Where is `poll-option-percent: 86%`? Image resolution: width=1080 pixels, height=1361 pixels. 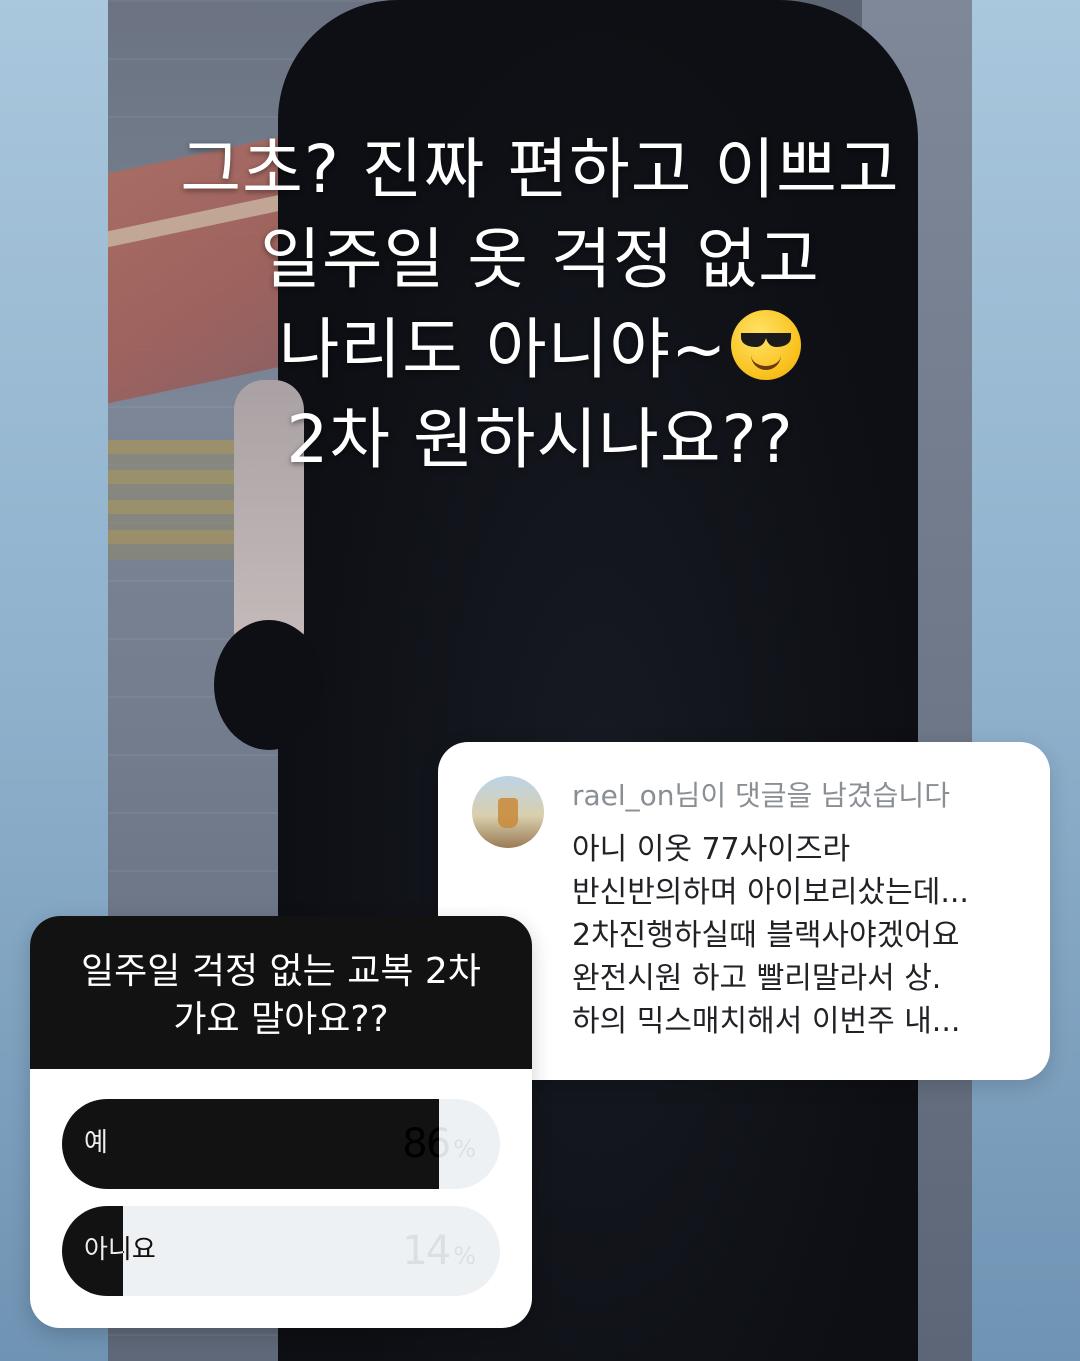
poll-option-percent: 86% is located at coordinates (439, 1148).